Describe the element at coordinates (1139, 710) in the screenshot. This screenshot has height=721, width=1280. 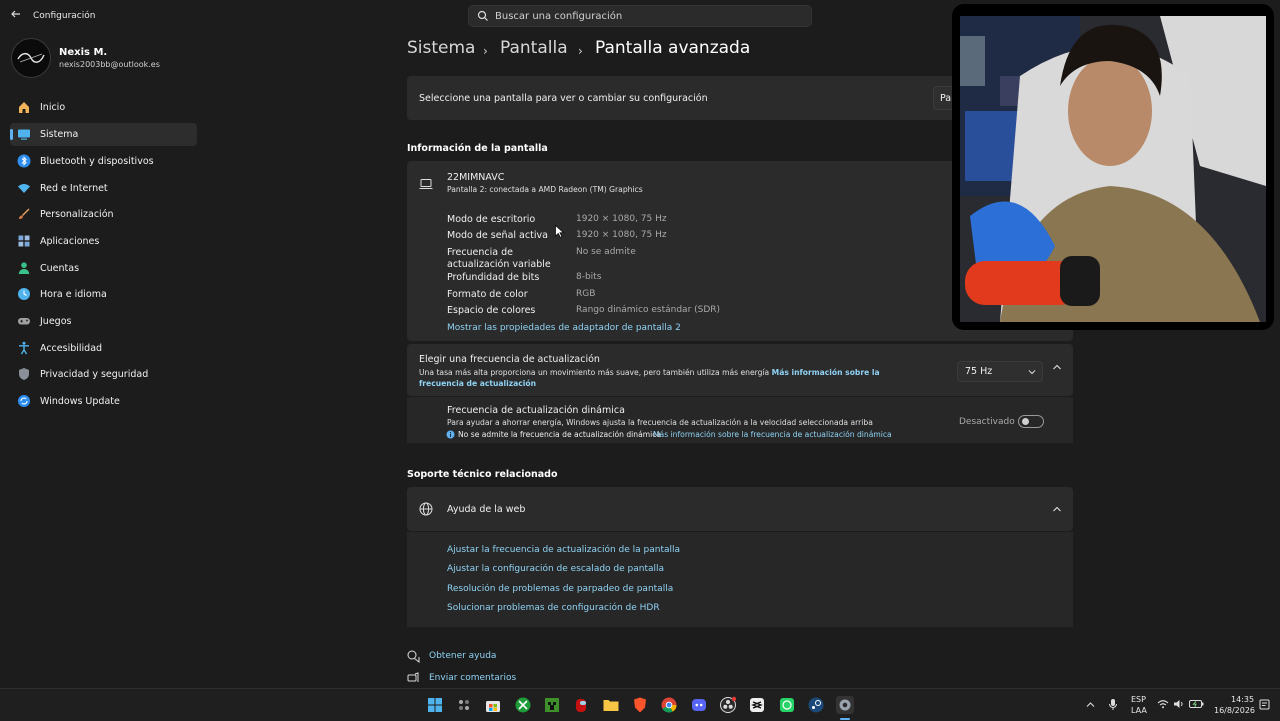
I see `keyboard-layout: LAA` at that location.